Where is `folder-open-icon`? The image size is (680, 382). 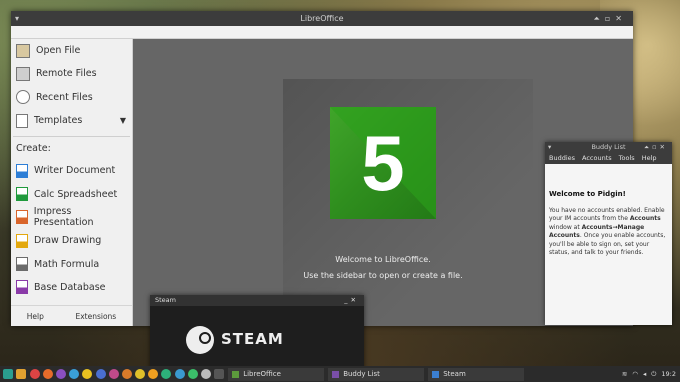
folder-open-icon is located at coordinates (23, 50).